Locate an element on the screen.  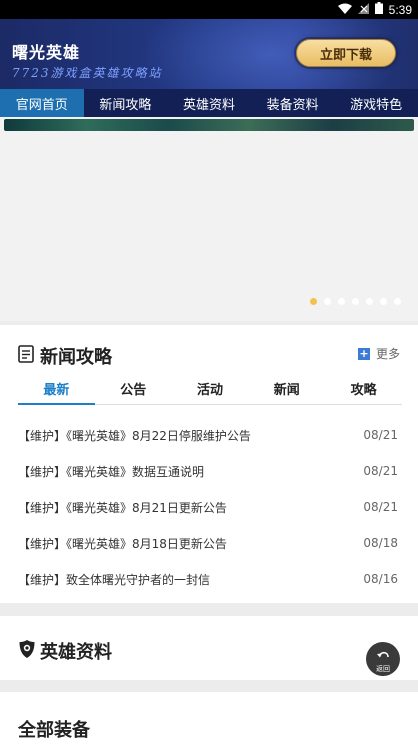
news-header: 新闻攻略 is located at coordinates (65, 356).